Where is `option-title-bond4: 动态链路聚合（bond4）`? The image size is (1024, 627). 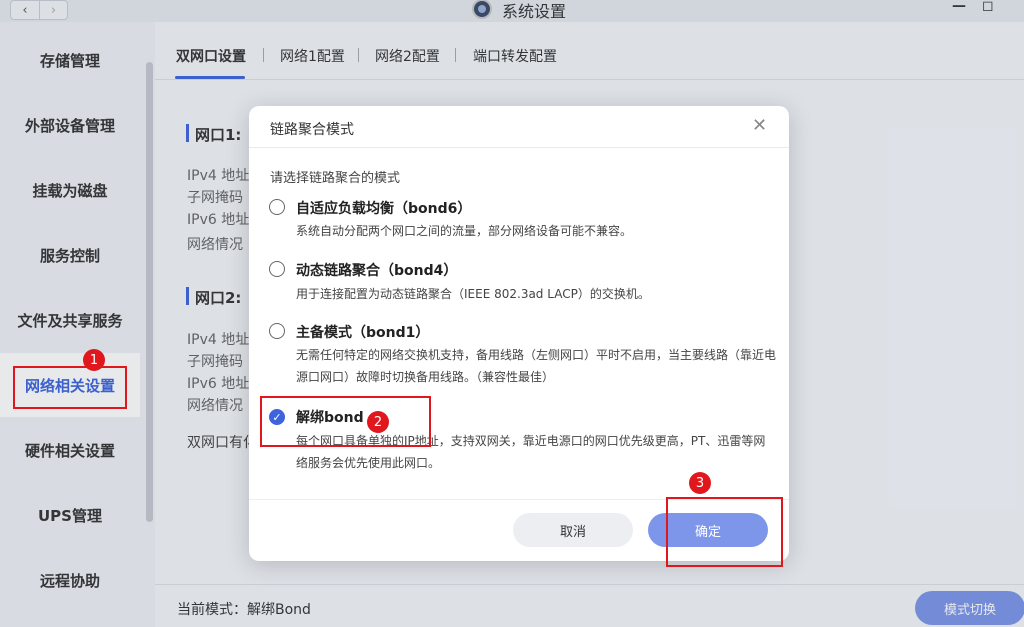
option-title-bond4: 动态链路聚合（bond4） is located at coordinates (376, 270).